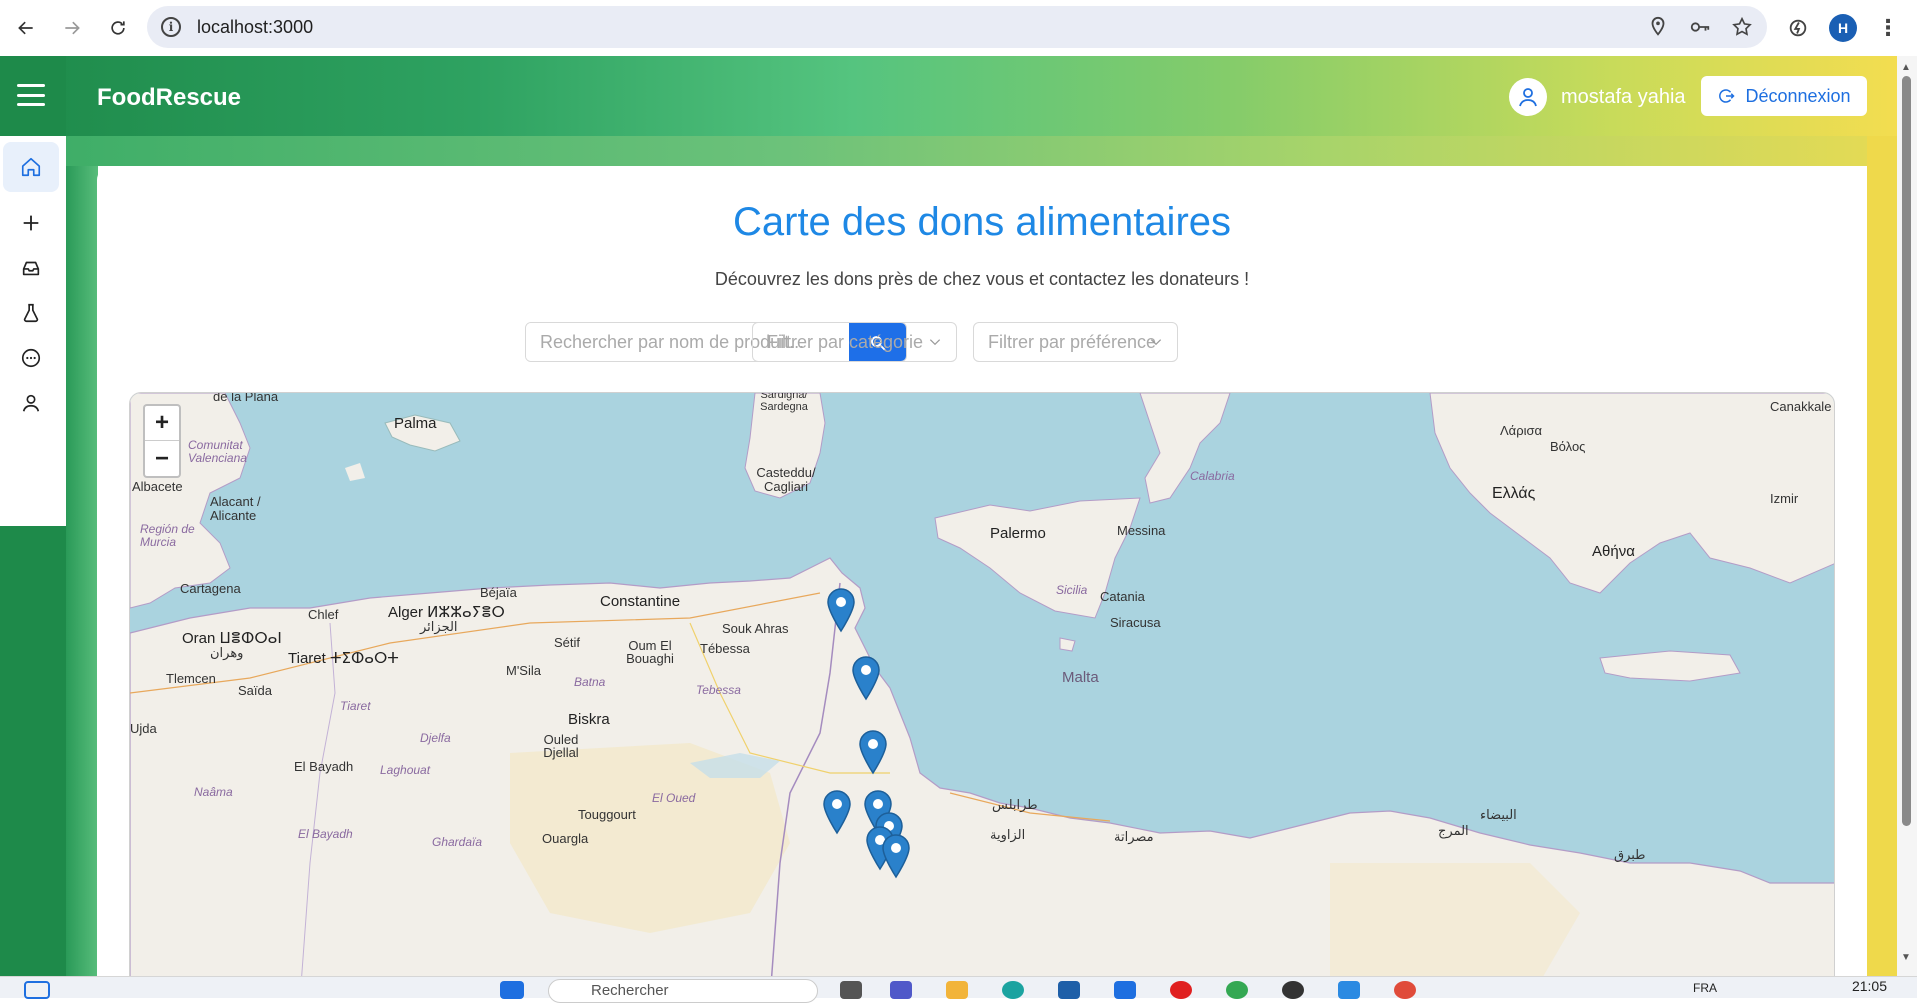 This screenshot has width=1917, height=1003. I want to click on sidebar-item-lab, so click(31, 313).